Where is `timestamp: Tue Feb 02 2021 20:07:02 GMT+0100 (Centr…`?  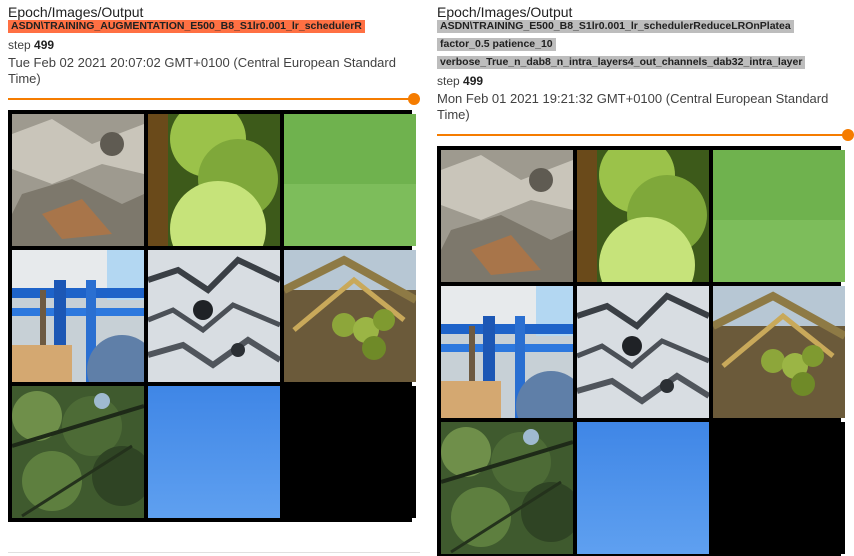 timestamp: Tue Feb 02 2021 20:07:02 GMT+0100 (Centr… is located at coordinates (202, 70).